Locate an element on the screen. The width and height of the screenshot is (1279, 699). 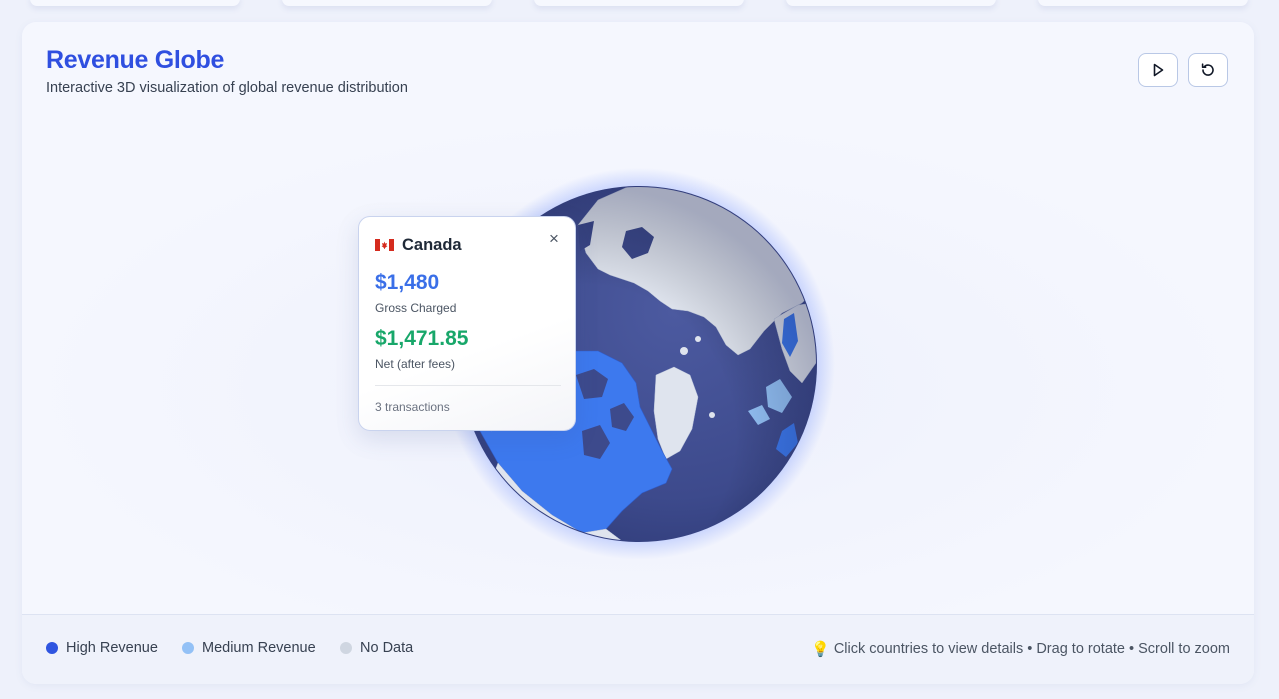
play-rotation-button is located at coordinates (1158, 70).